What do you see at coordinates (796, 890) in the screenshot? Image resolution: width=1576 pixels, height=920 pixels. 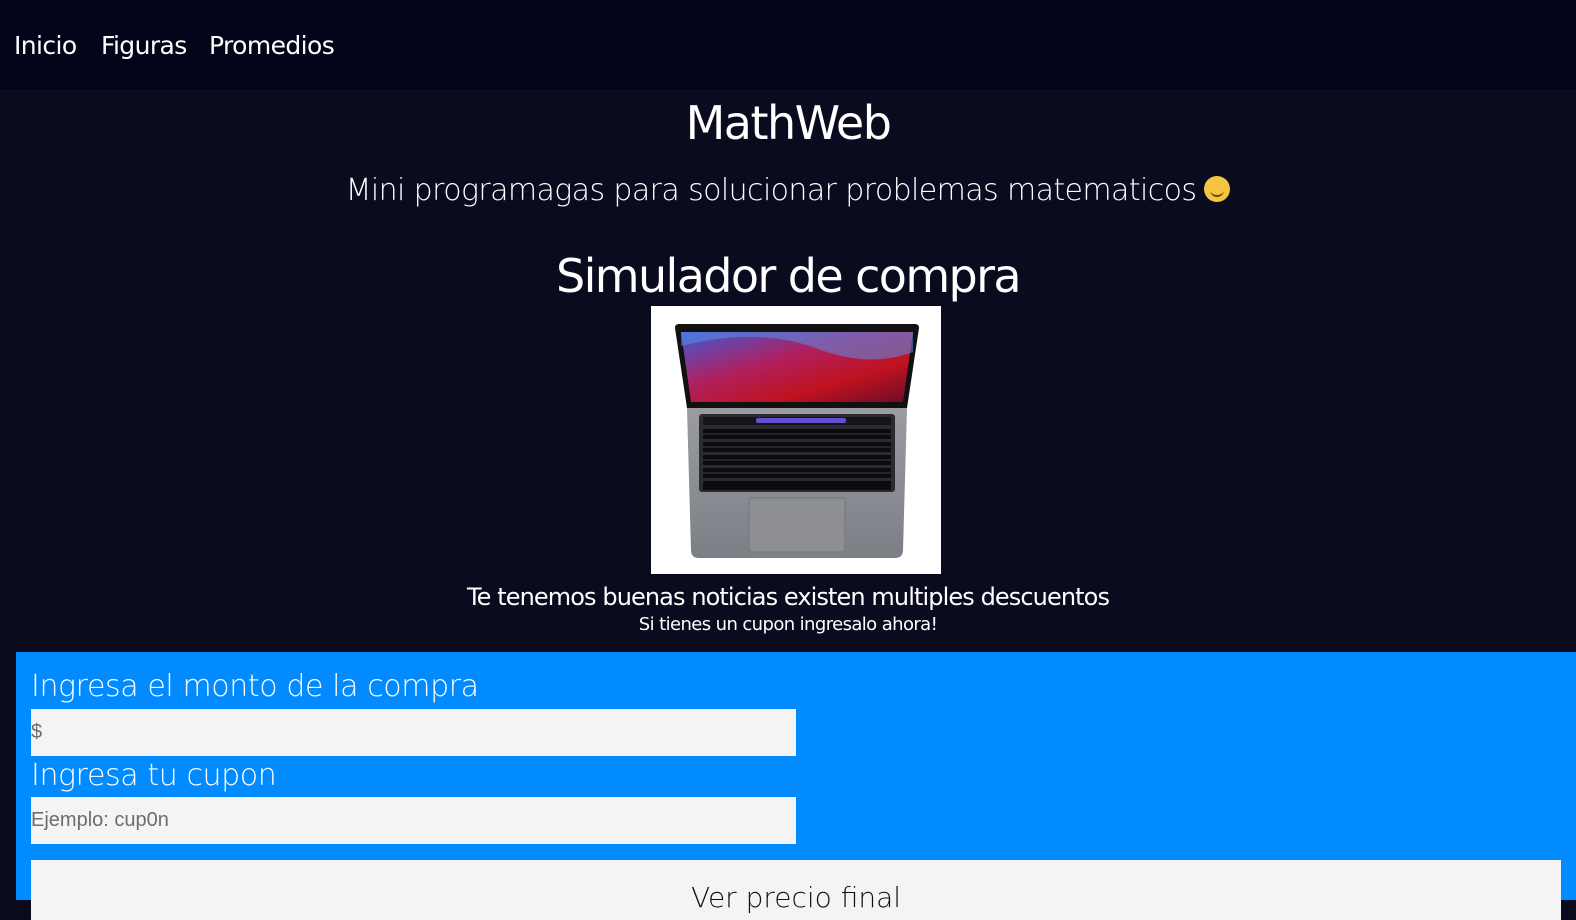 I see `final-price-button: Ver precio final` at bounding box center [796, 890].